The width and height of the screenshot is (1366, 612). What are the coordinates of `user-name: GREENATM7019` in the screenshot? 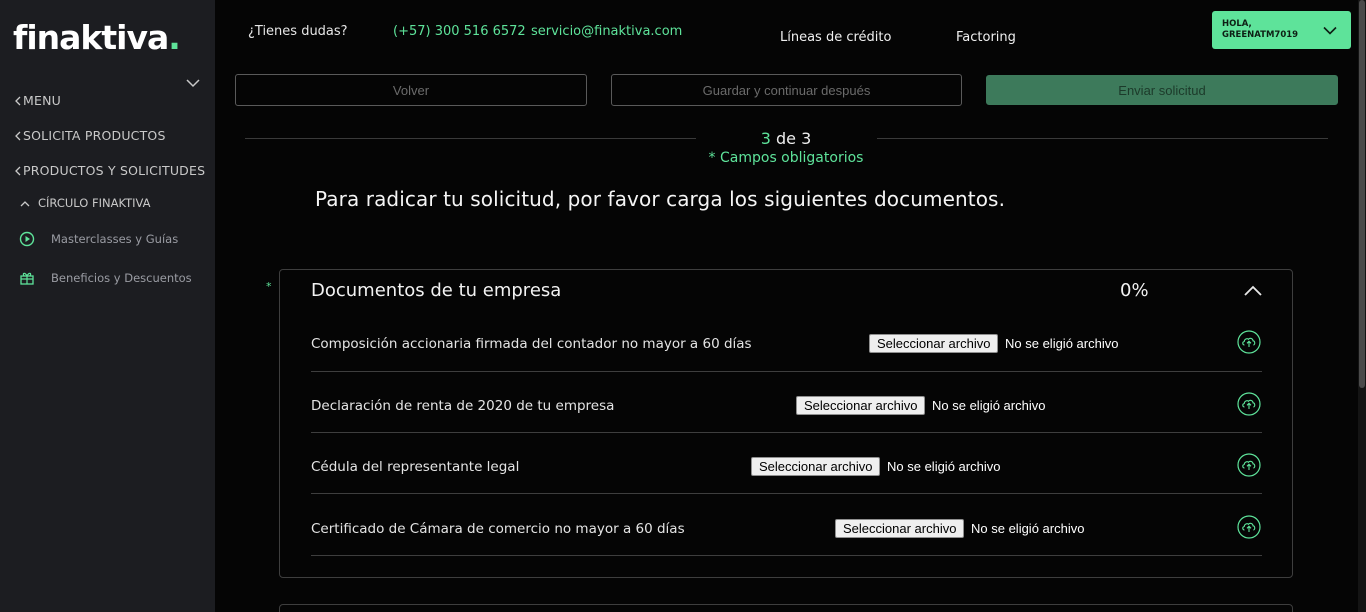 It's located at (1260, 35).